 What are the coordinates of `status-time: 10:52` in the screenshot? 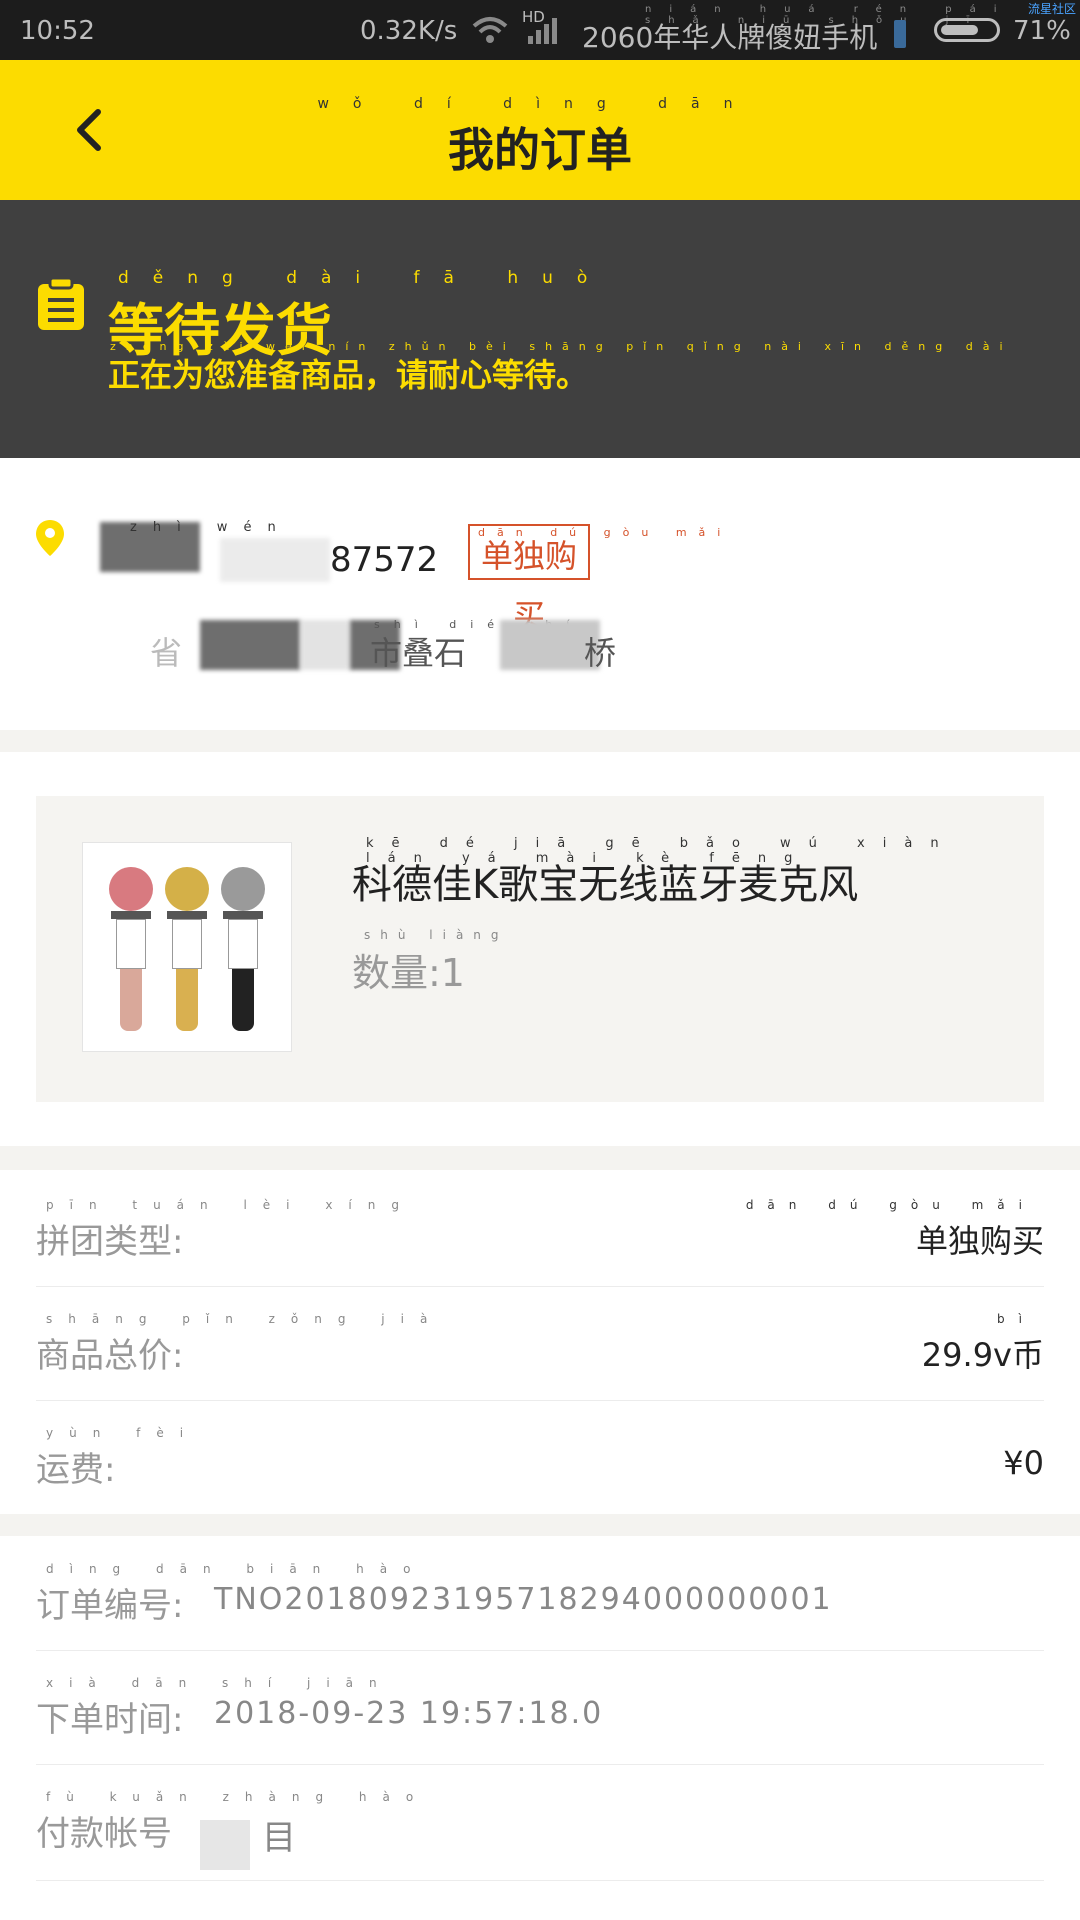 It's located at (57, 31).